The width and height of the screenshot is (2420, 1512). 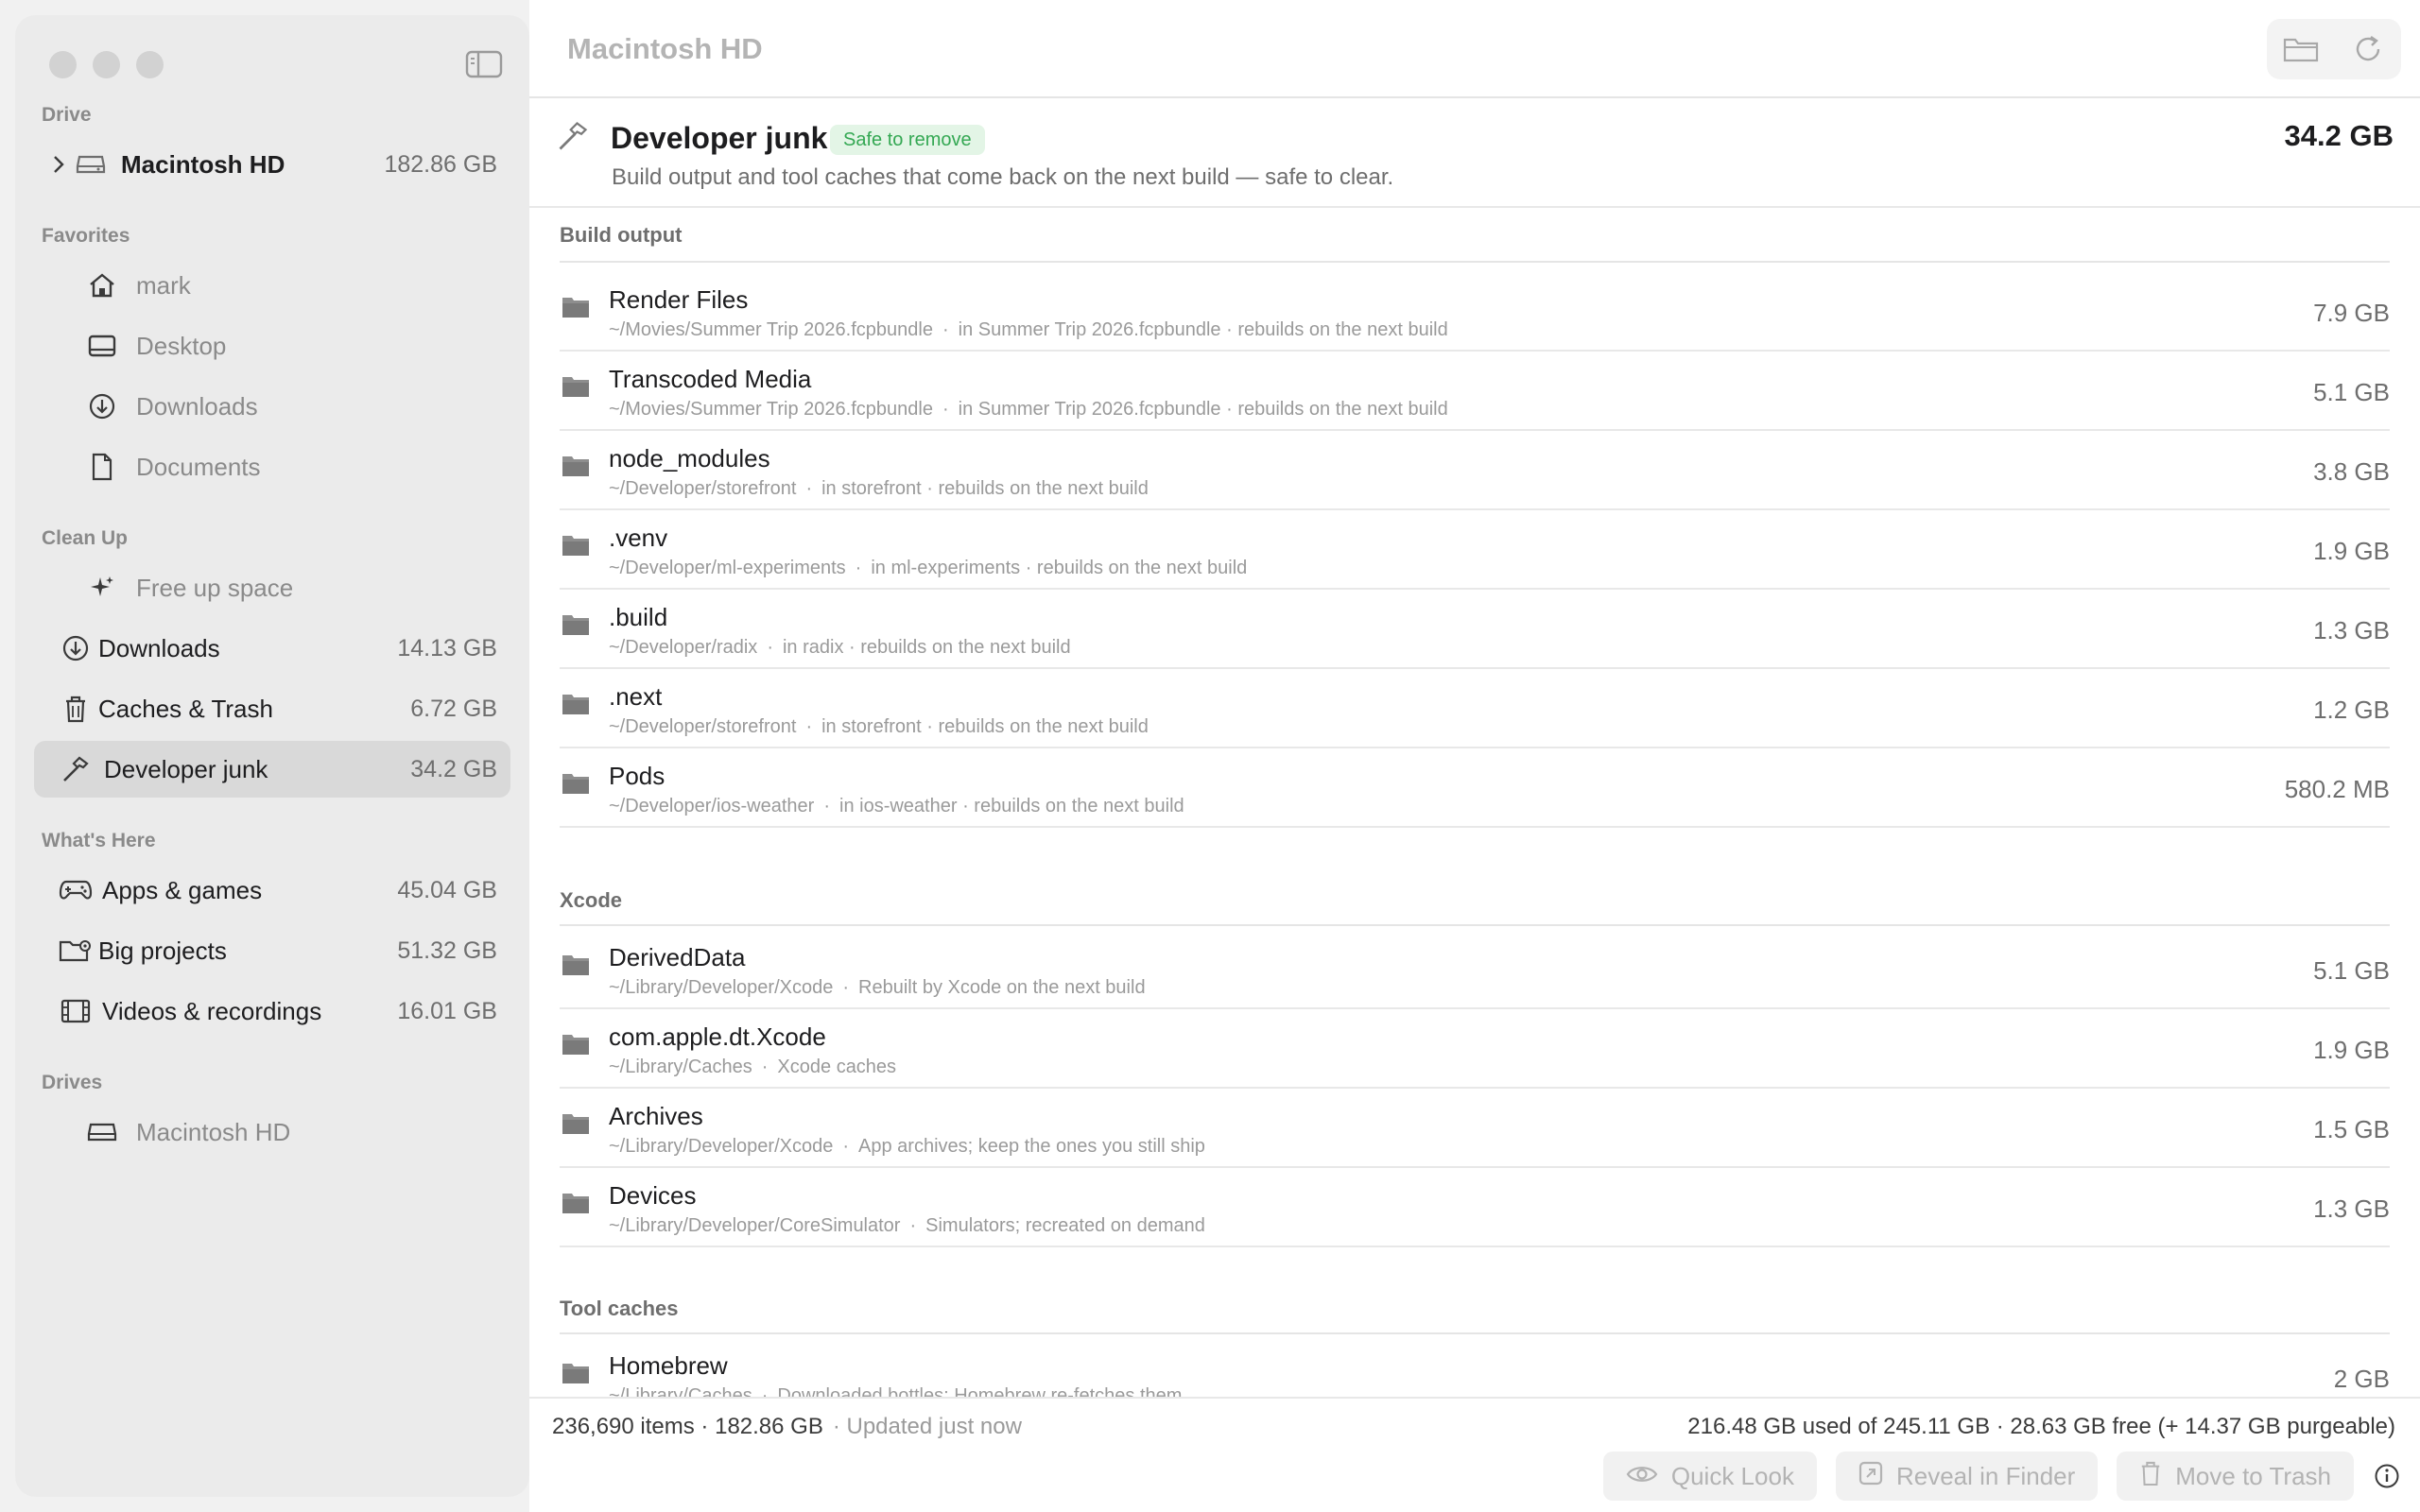 I want to click on item-name: Transcoded Media, so click(x=710, y=379).